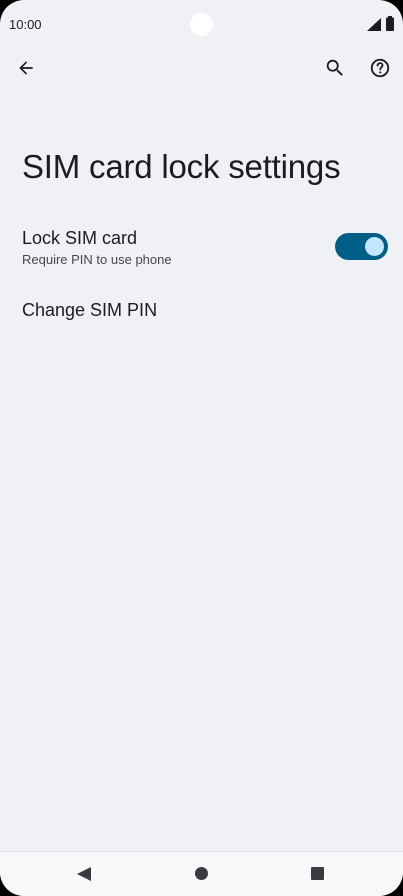 The image size is (403, 896). I want to click on signal-icon, so click(374, 24).